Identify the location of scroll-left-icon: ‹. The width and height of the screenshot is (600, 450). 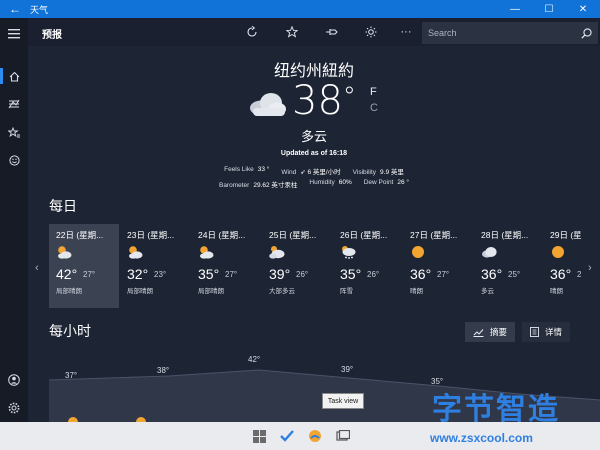
(37, 268).